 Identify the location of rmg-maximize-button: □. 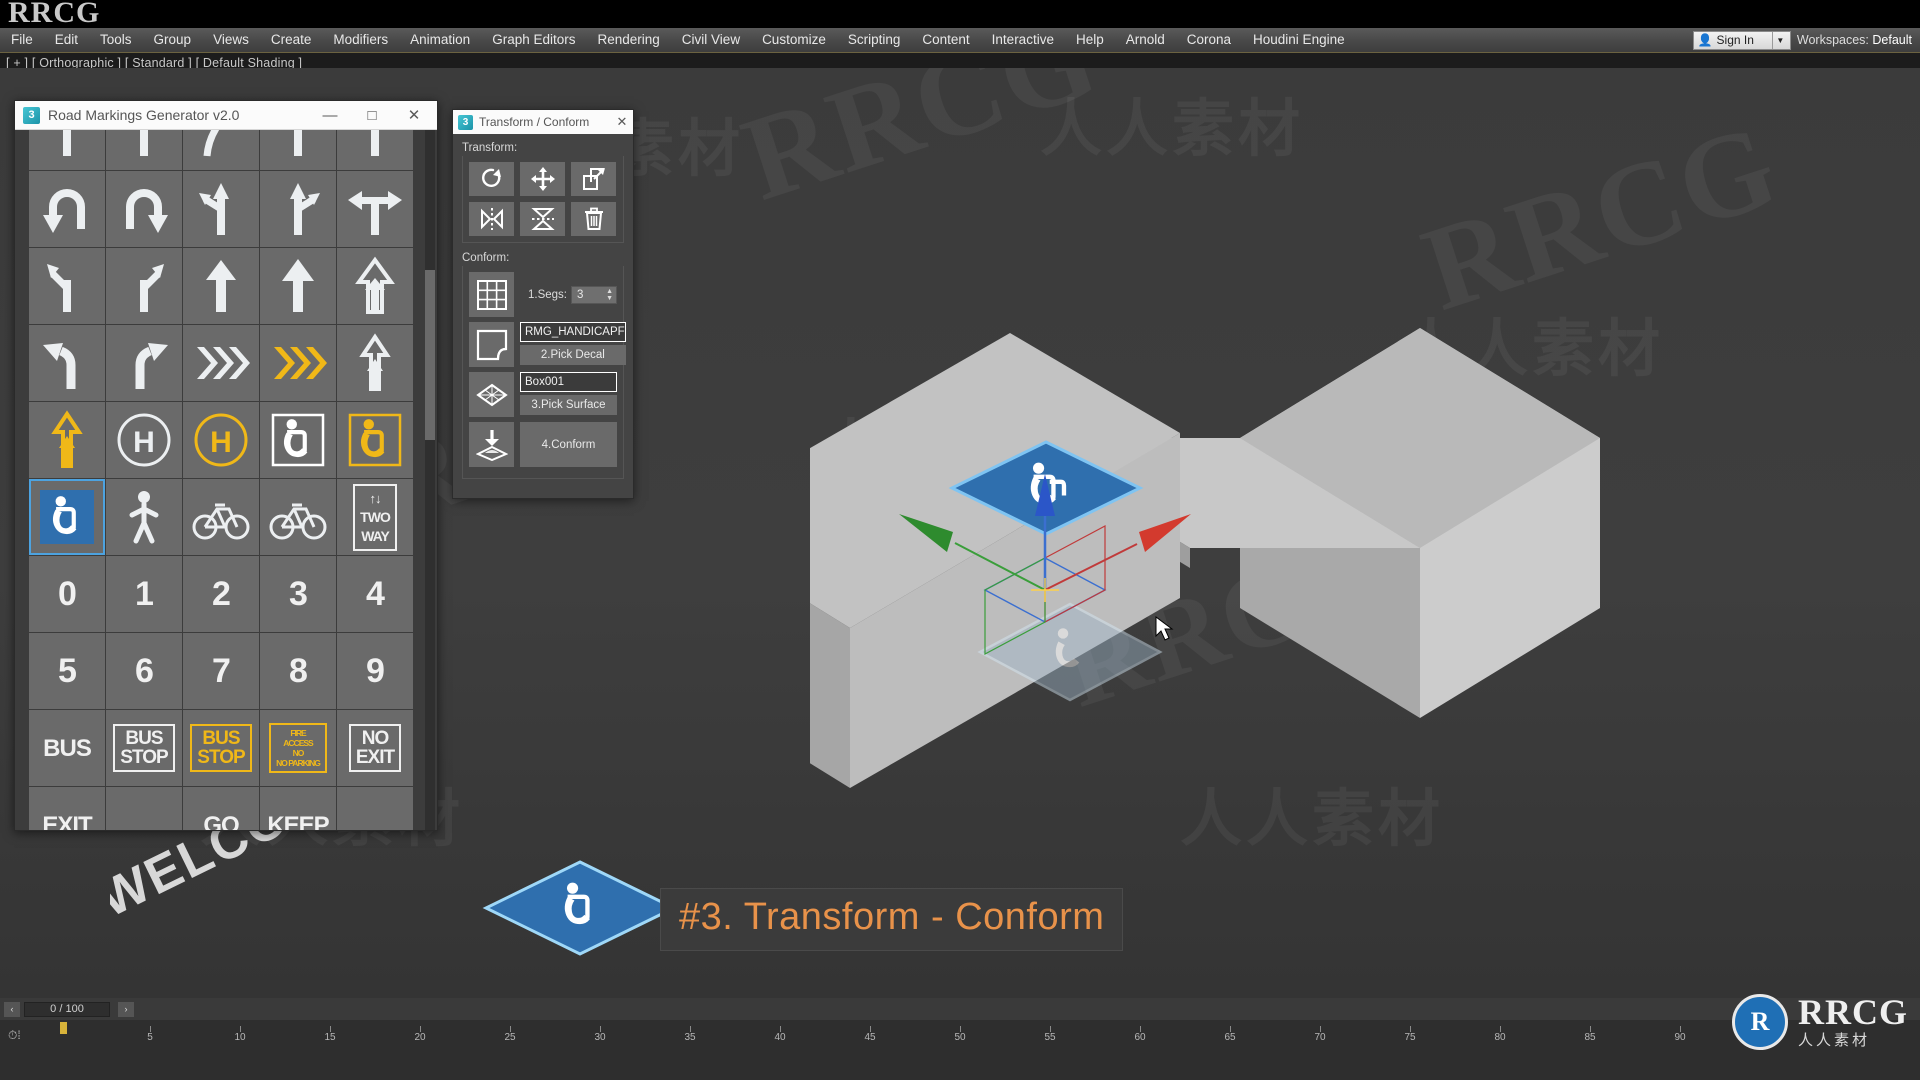
(372, 115).